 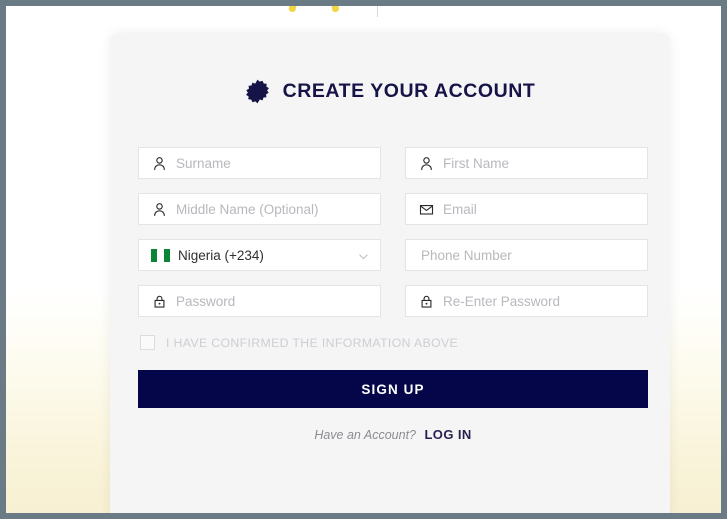 What do you see at coordinates (247, 209) in the screenshot?
I see `middle-name-placeholder: Middle Name (Optional)` at bounding box center [247, 209].